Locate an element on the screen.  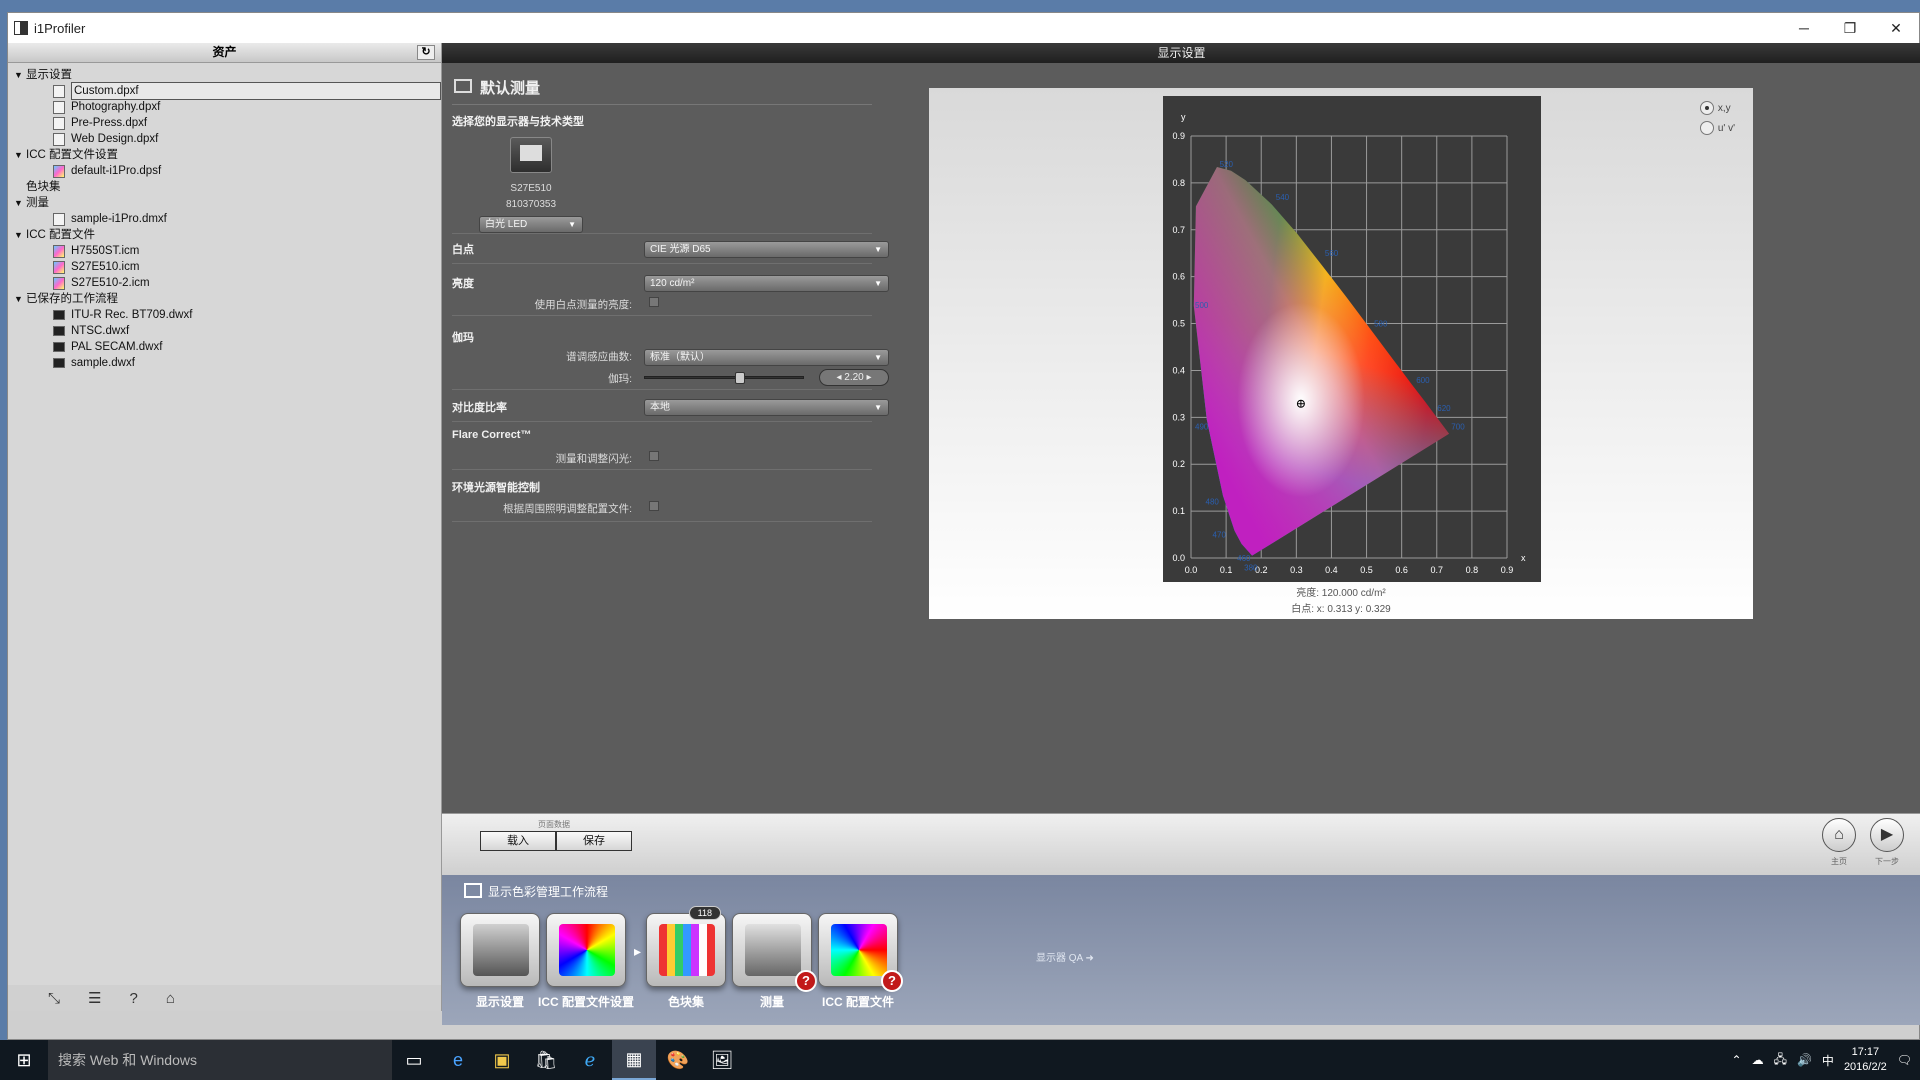
ambient-checkbox is located at coordinates (654, 506).